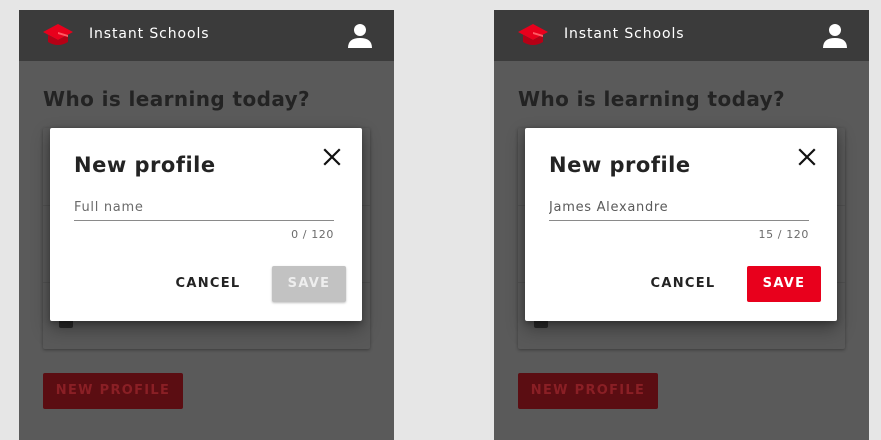 This screenshot has width=881, height=440. What do you see at coordinates (783, 234) in the screenshot?
I see `character-counter: 15 / 120` at bounding box center [783, 234].